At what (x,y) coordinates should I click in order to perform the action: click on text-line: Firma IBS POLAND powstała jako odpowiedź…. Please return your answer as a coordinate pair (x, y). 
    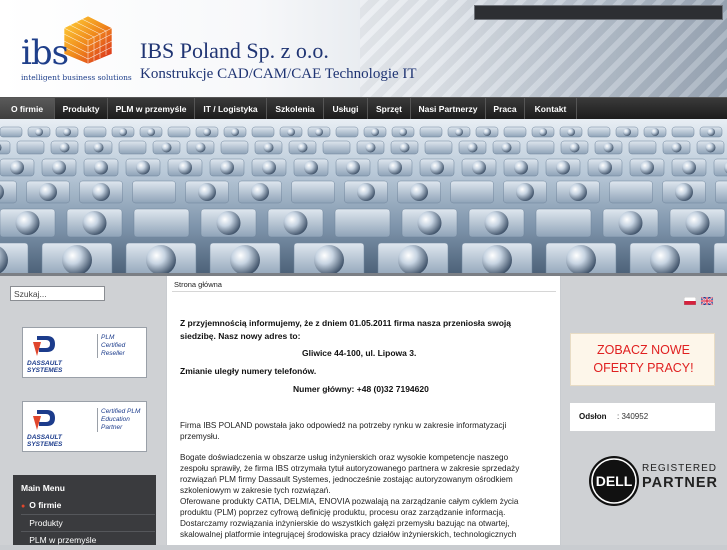
    Looking at the image, I should click on (343, 425).